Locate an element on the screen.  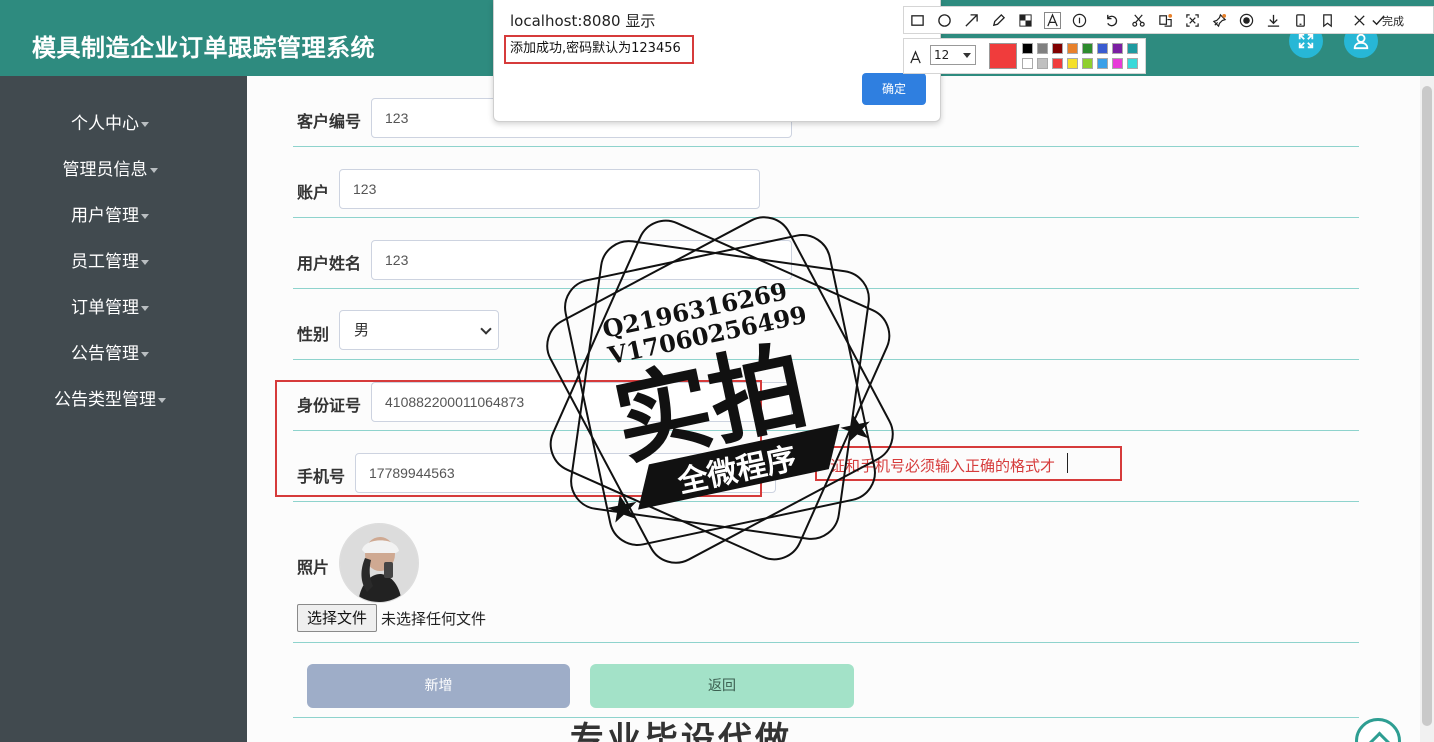
user-icon is located at coordinates (1361, 41).